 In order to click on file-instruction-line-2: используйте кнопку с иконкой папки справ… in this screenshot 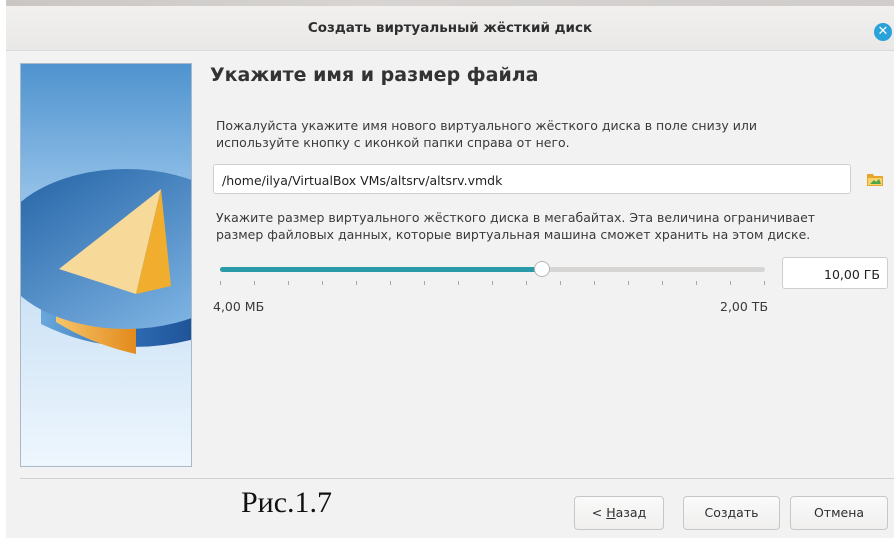, I will do `click(393, 142)`.